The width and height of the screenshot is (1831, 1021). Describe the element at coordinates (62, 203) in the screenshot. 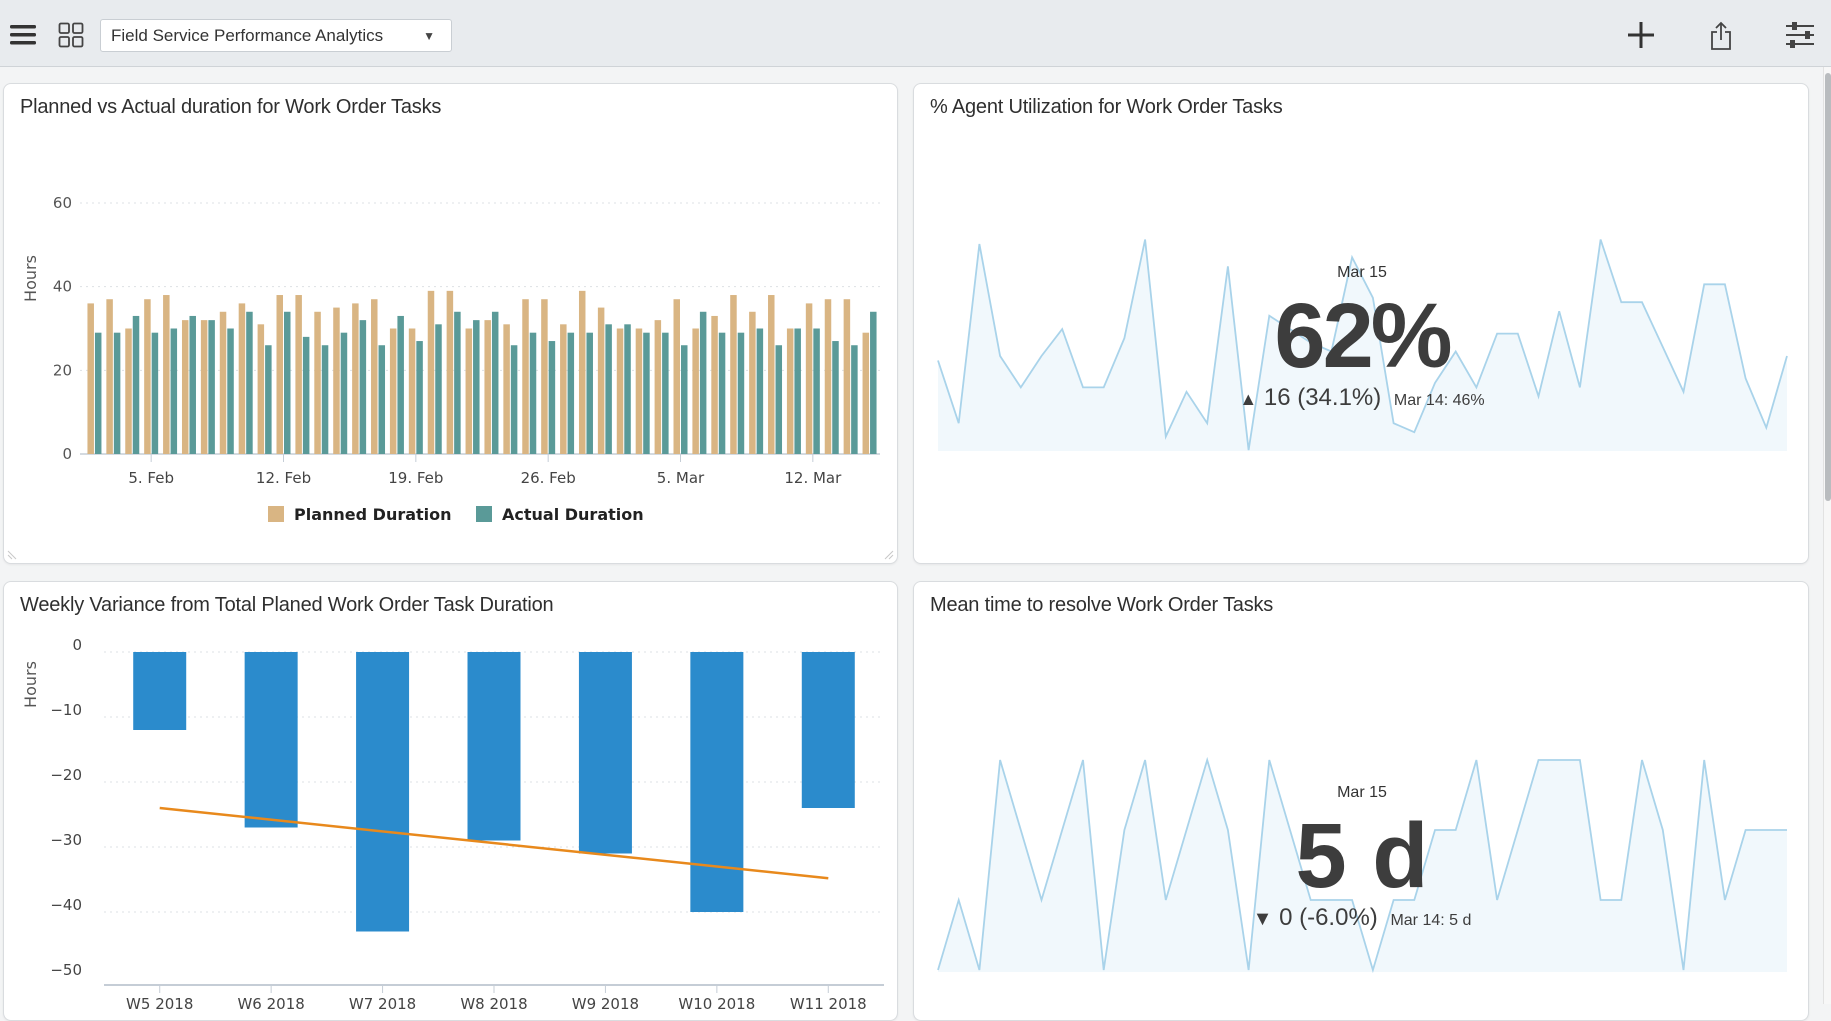

I see `y-tick-label: 60` at that location.